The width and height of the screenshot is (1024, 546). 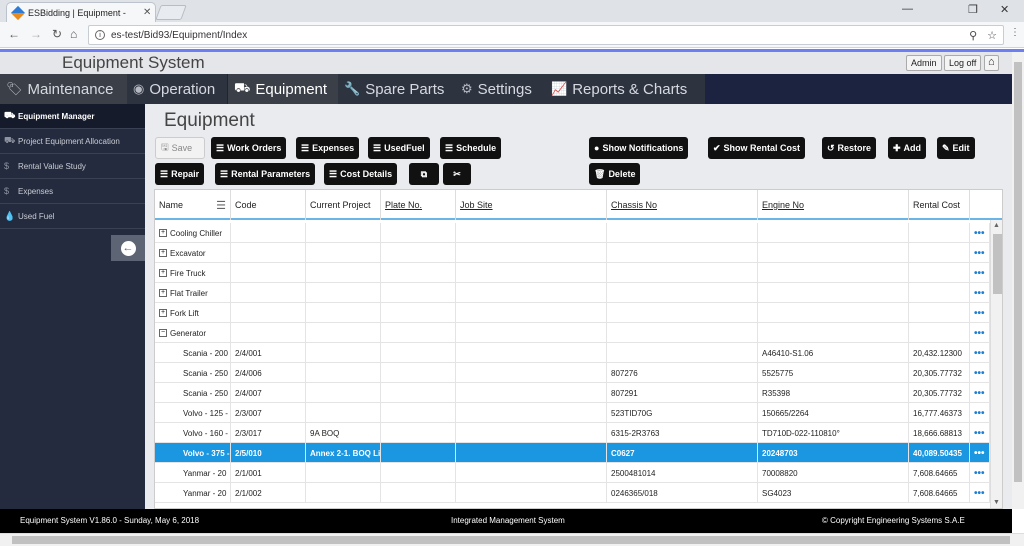 I want to click on sidebar-item-rental-value-study: $ Rental Value Study, so click(x=72, y=166).